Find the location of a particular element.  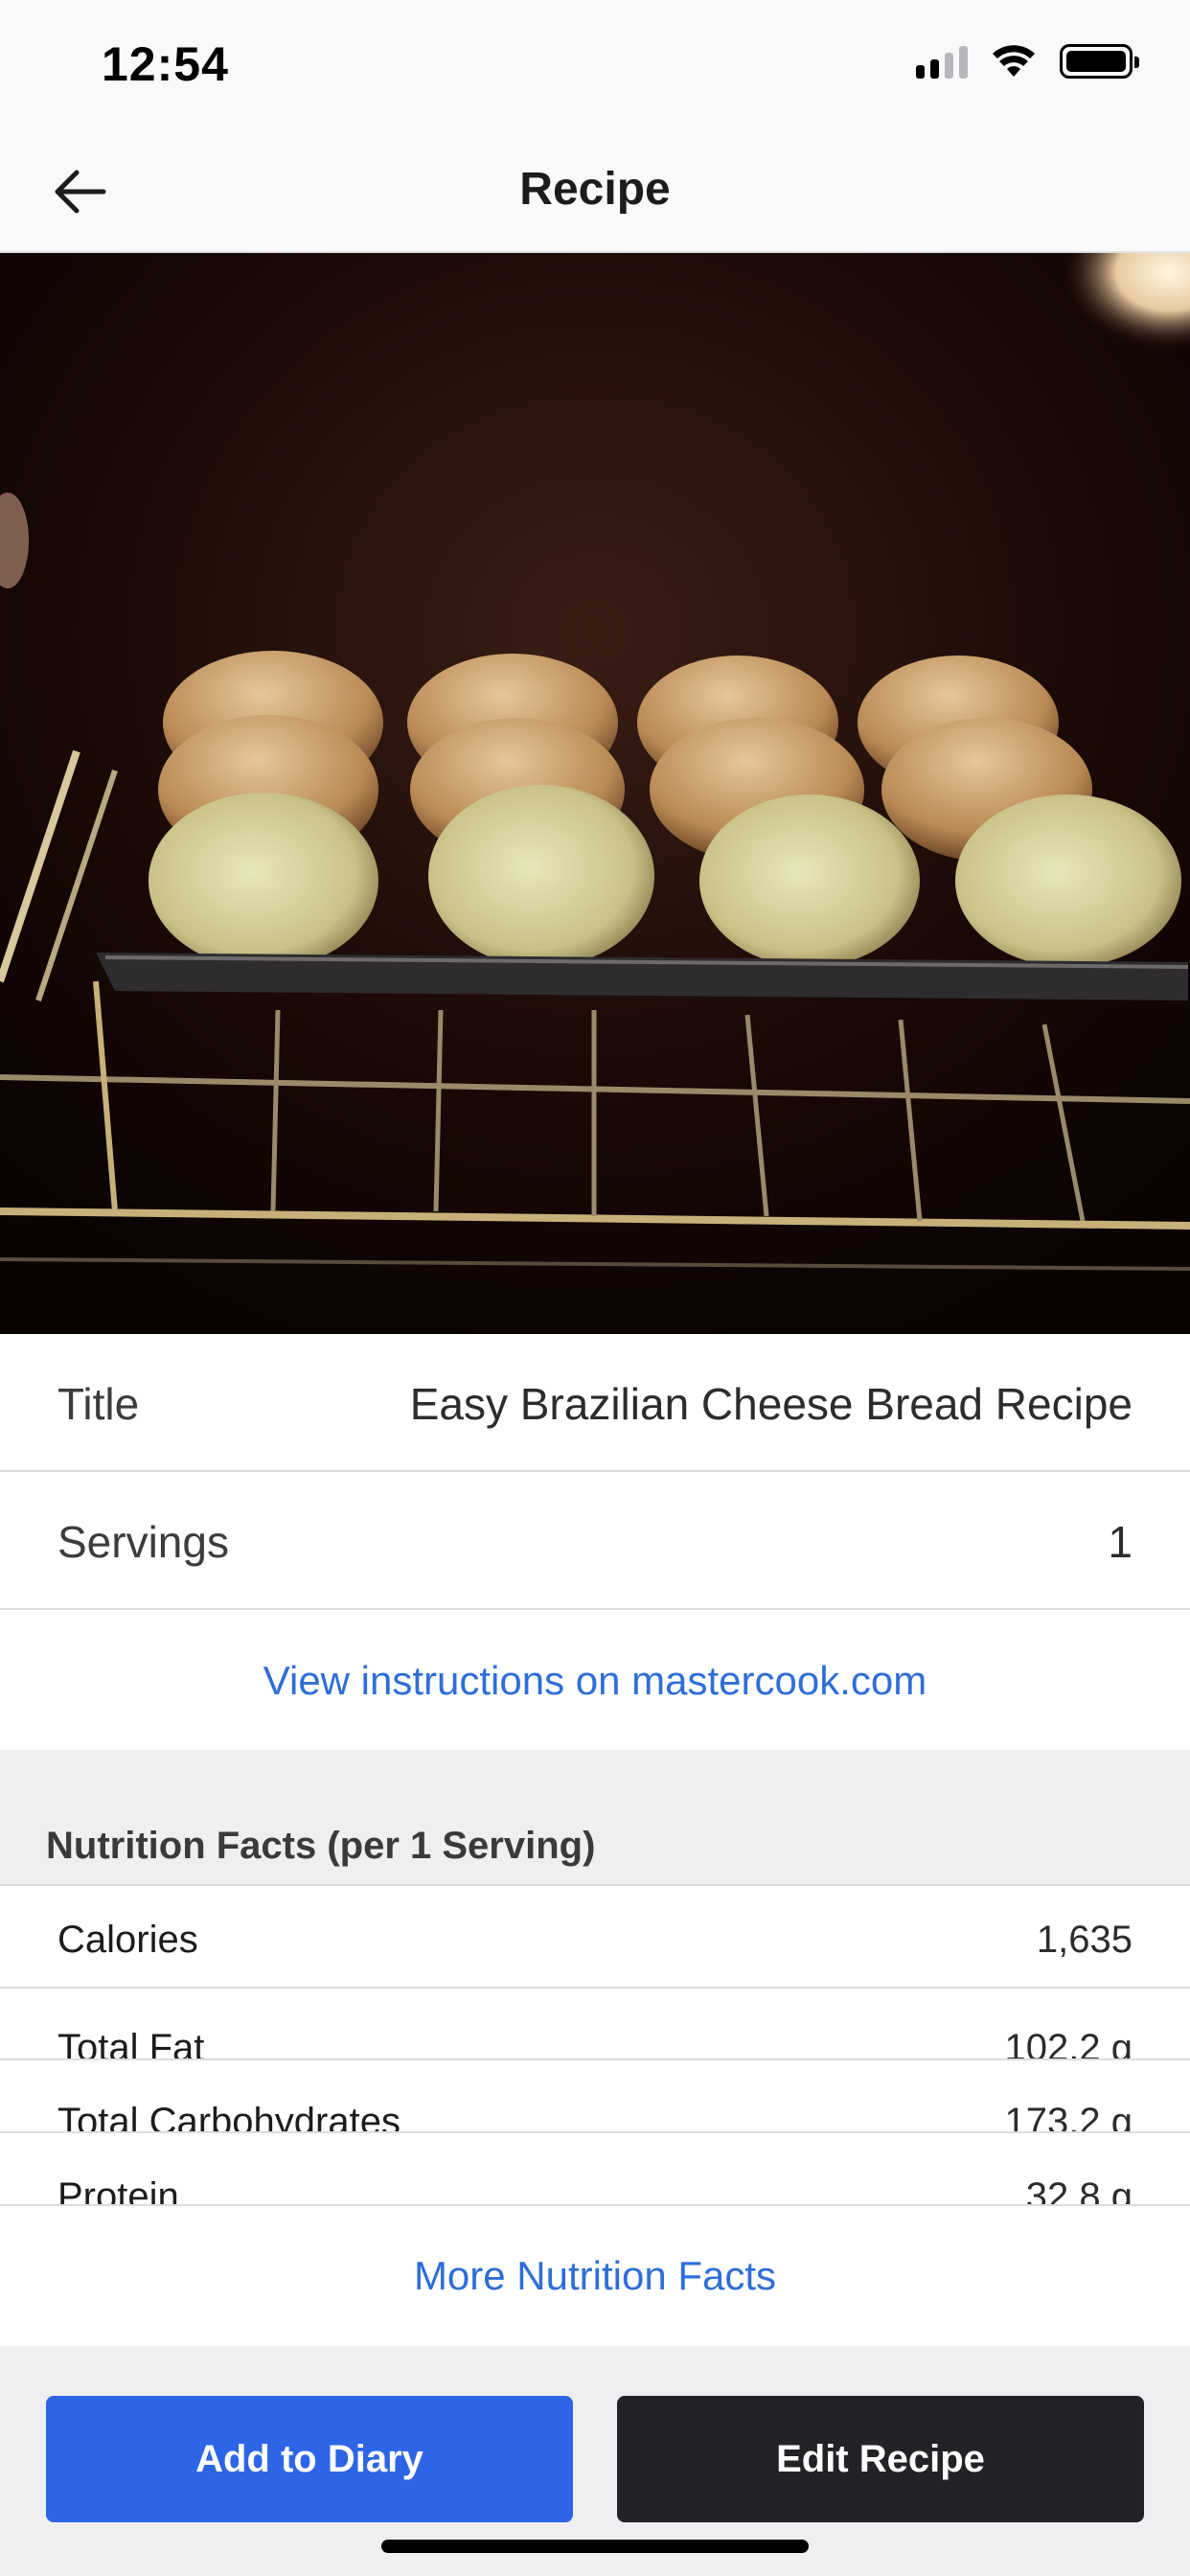

view-instructions-label: View instructions on mastercook.com is located at coordinates (595, 1680).